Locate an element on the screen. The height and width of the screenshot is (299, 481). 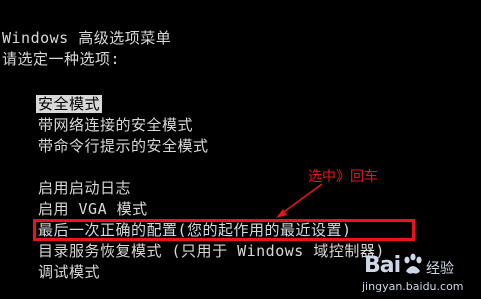
watermark-logo: Bai is located at coordinates (382, 265).